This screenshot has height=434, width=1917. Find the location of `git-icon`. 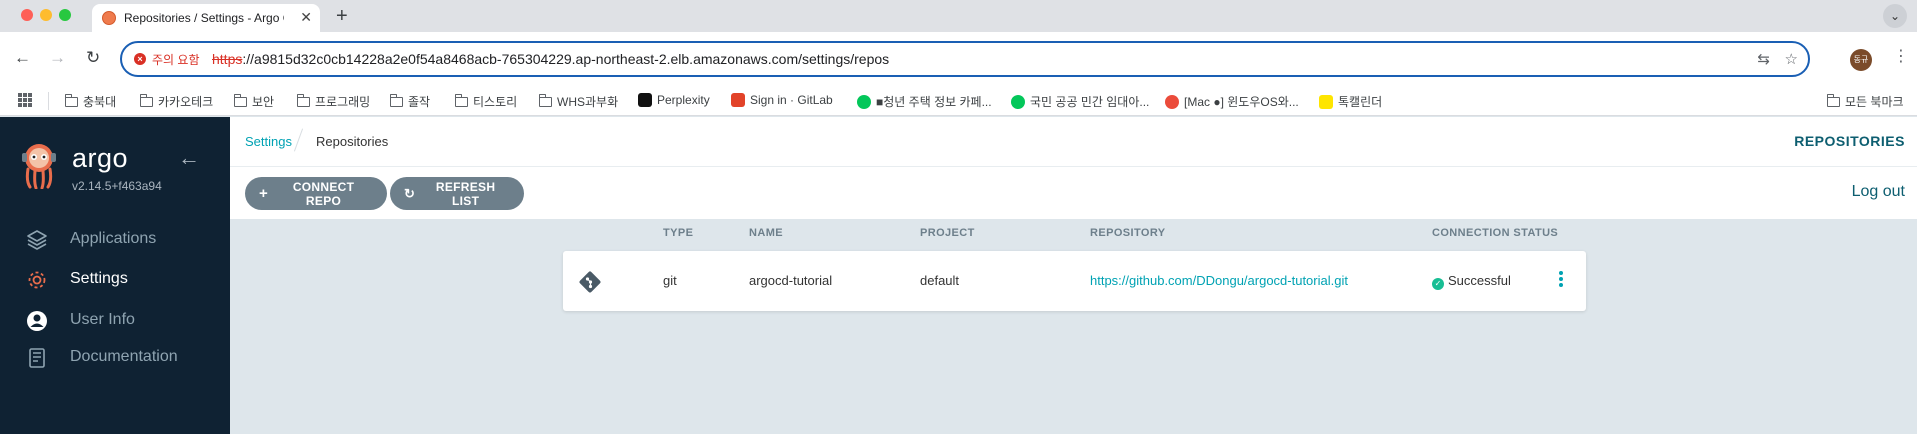

git-icon is located at coordinates (590, 282).